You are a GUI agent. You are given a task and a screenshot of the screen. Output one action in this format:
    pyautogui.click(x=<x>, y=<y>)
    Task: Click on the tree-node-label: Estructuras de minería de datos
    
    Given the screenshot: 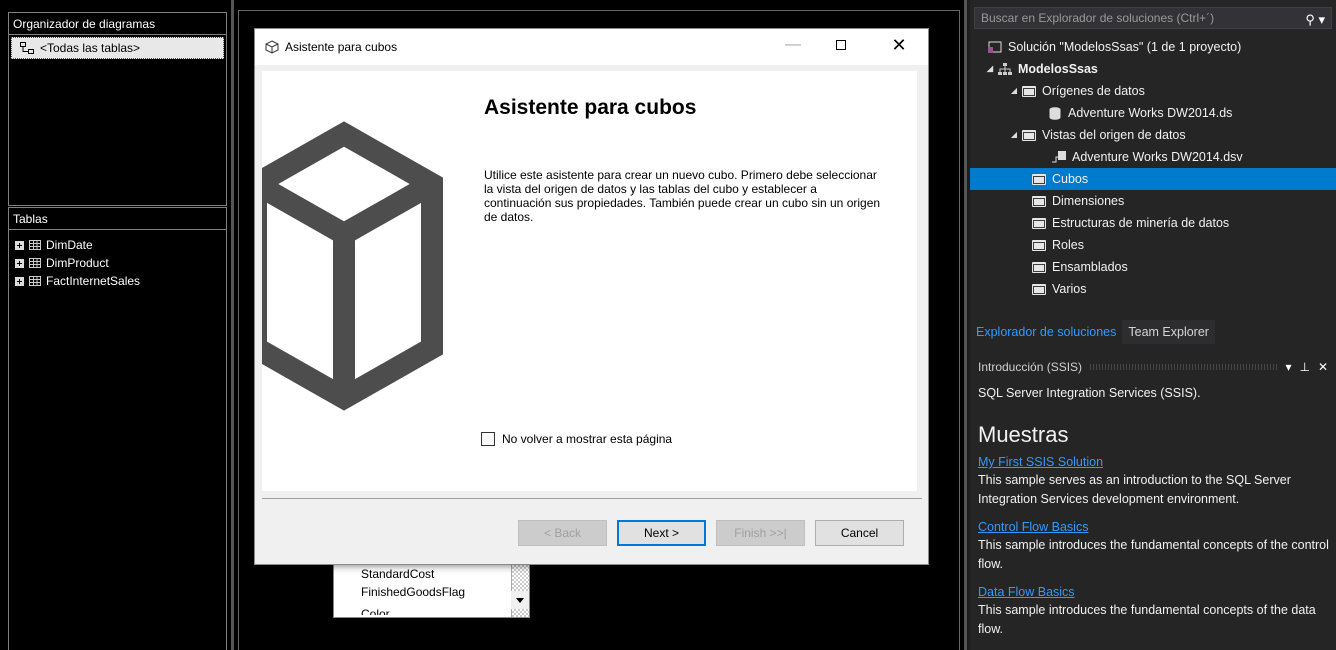 What is the action you would take?
    pyautogui.click(x=1141, y=223)
    